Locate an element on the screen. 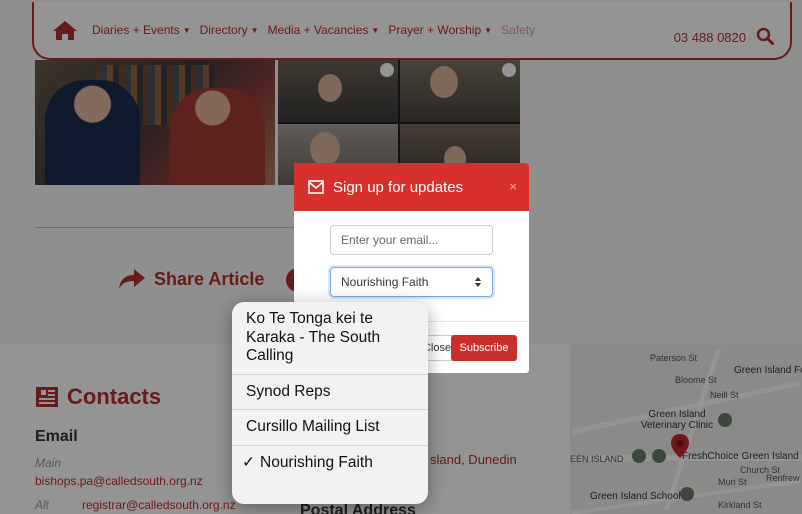 This screenshot has height=514, width=802. modal-header: Sign up for updates is located at coordinates (411, 187).